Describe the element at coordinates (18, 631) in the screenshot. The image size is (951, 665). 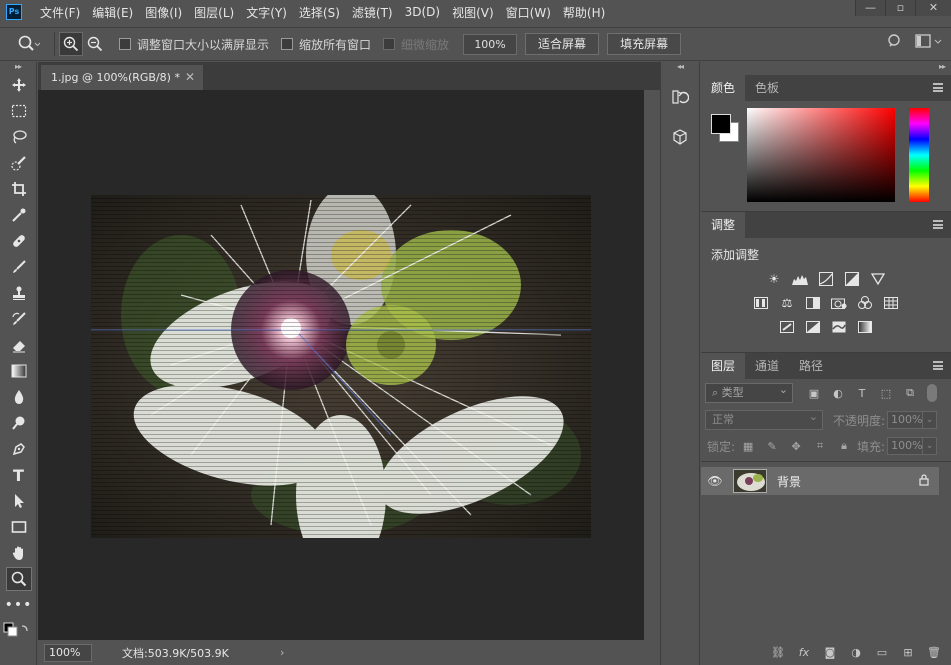
I see `color-swatches` at that location.